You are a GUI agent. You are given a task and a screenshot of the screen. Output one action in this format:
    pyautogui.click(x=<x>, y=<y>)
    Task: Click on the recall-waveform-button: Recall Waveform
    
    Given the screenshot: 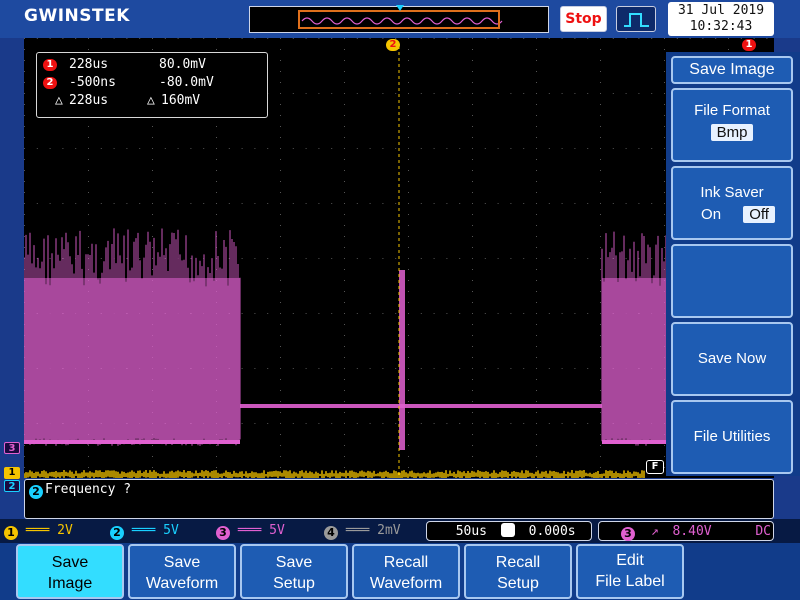 What is the action you would take?
    pyautogui.click(x=406, y=571)
    